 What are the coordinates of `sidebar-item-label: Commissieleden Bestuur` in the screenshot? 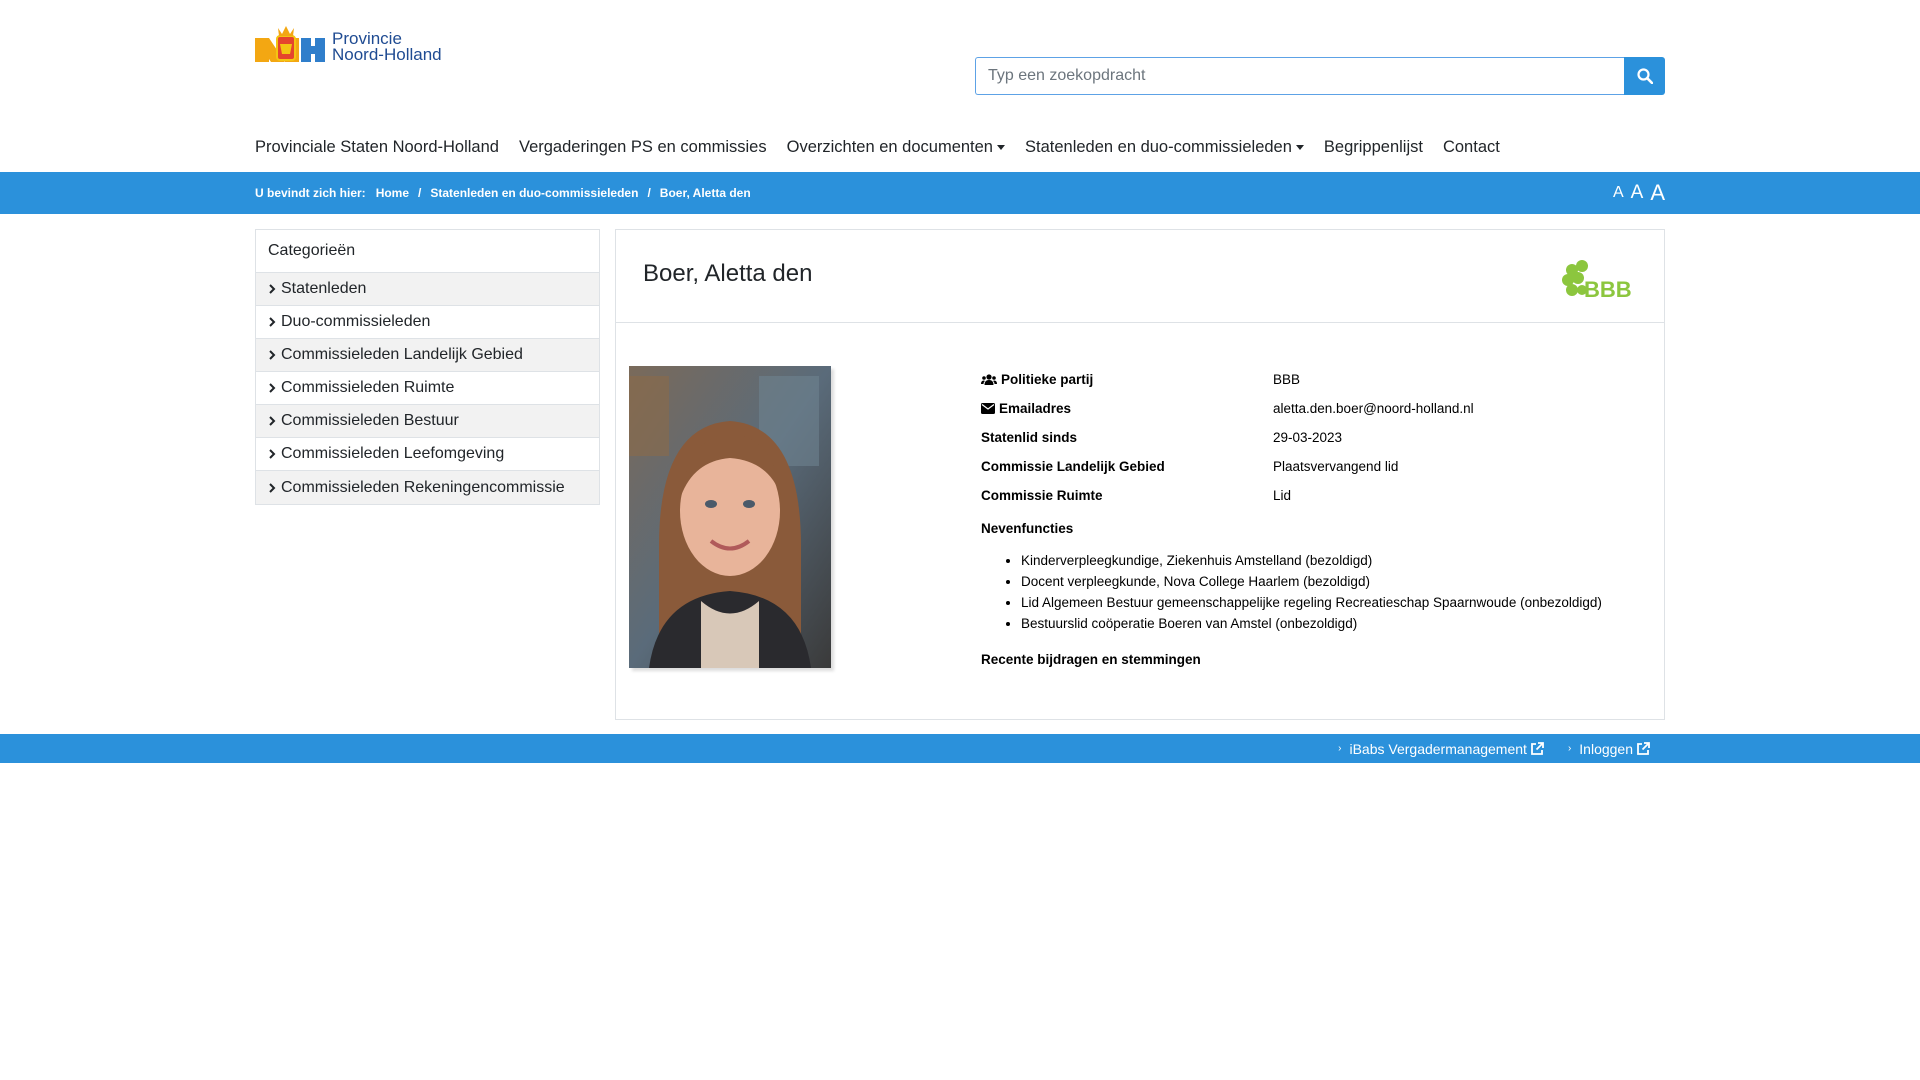 It's located at (370, 420).